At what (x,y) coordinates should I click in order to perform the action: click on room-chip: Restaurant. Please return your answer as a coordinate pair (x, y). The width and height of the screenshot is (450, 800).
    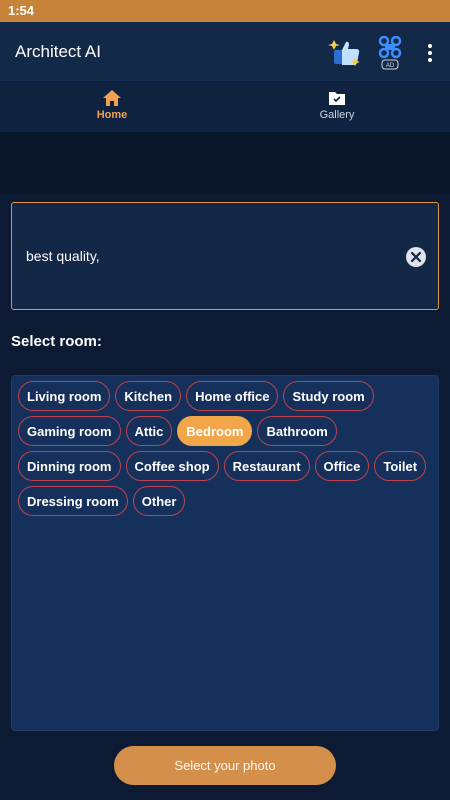
    Looking at the image, I should click on (266, 466).